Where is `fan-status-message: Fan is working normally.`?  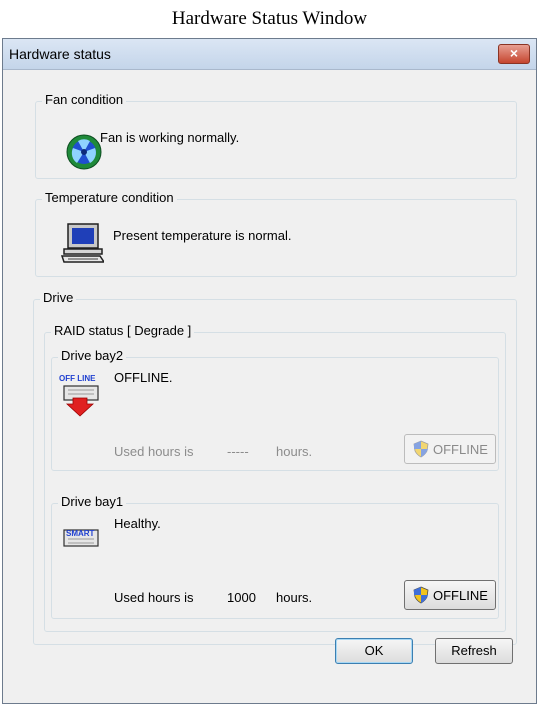
fan-status-message: Fan is working normally. is located at coordinates (170, 137).